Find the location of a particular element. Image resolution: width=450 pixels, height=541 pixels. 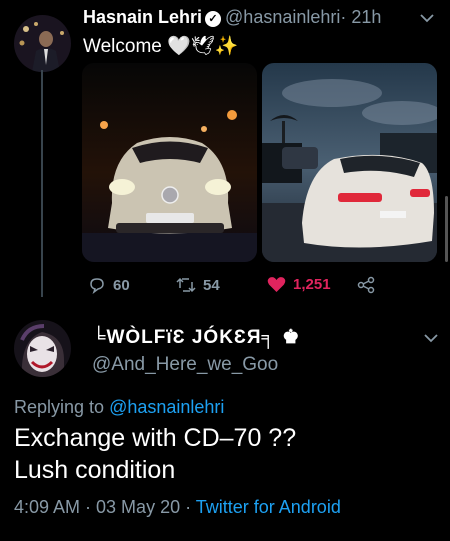

scrollbar is located at coordinates (446, 229).